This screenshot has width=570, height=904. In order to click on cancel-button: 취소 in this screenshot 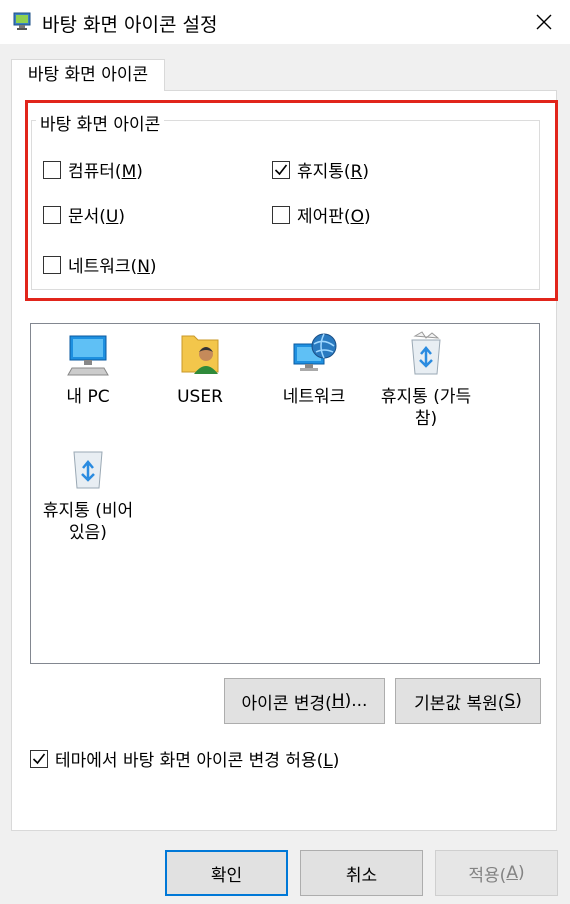, I will do `click(361, 873)`.